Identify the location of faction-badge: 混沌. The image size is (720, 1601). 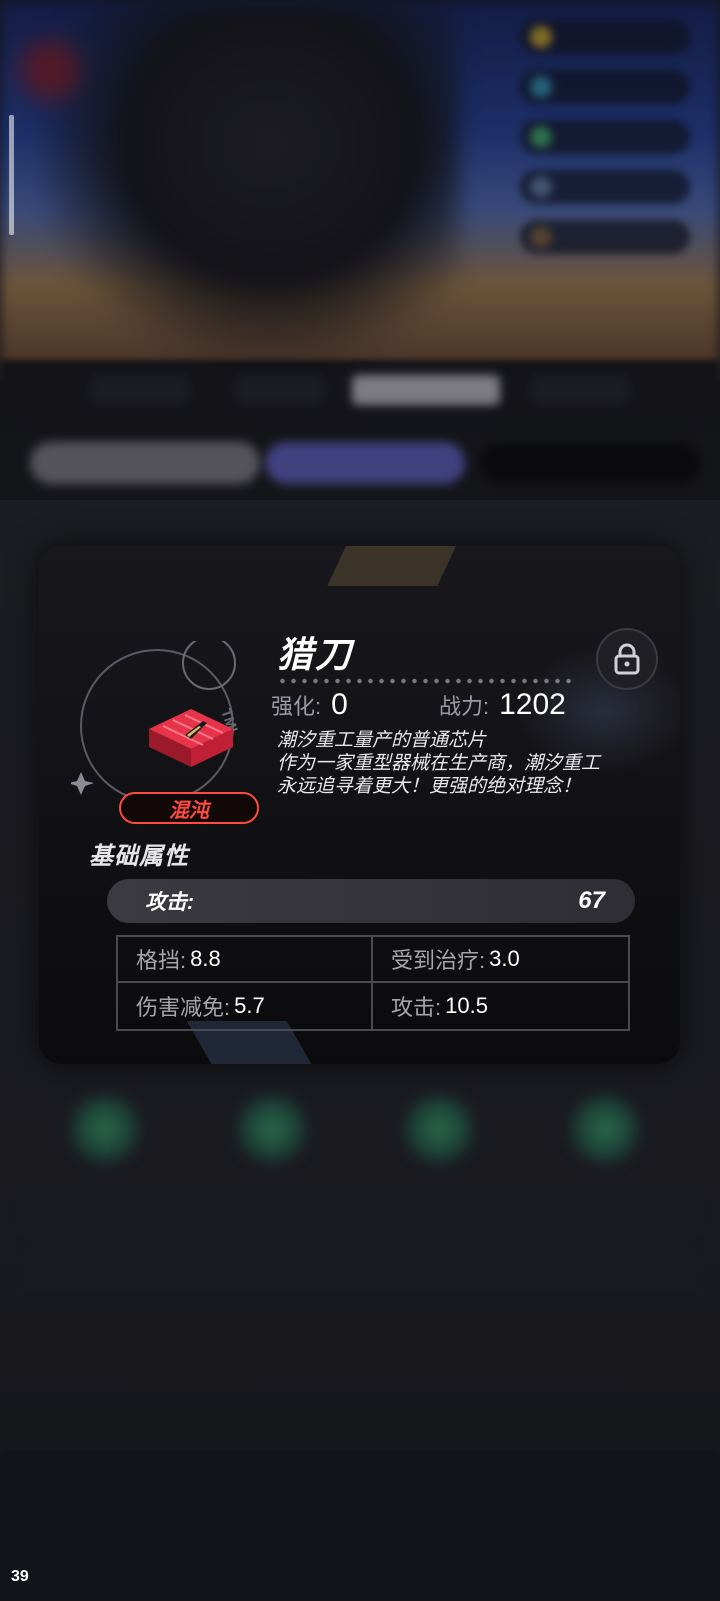
(189, 808).